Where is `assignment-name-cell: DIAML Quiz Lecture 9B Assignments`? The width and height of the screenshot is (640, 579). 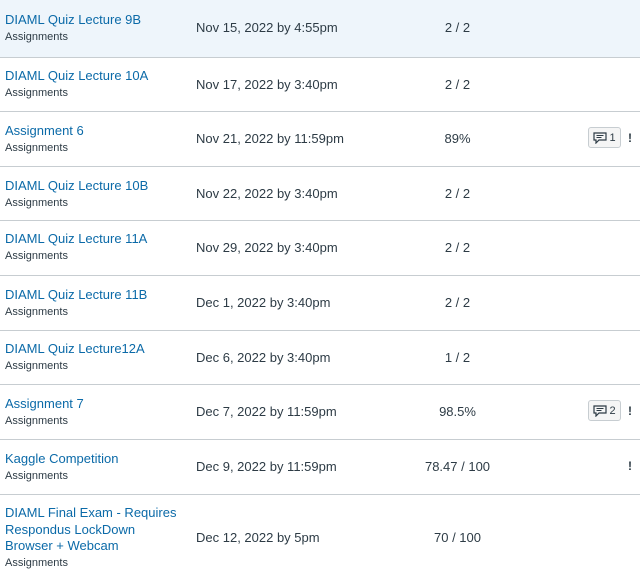
assignment-name-cell: DIAML Quiz Lecture 9B Assignments is located at coordinates (73, 28).